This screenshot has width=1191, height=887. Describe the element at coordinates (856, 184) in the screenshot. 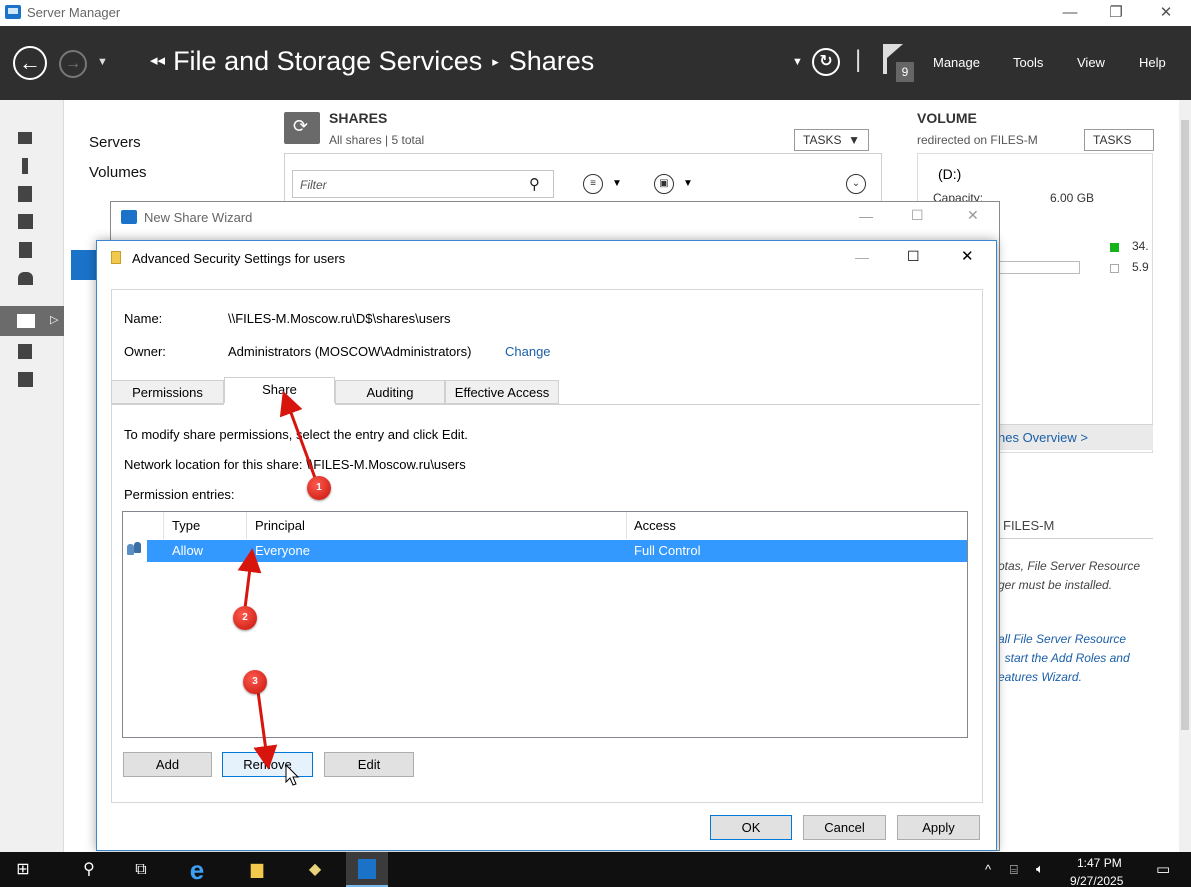

I see `expand-icon: ⌄` at that location.